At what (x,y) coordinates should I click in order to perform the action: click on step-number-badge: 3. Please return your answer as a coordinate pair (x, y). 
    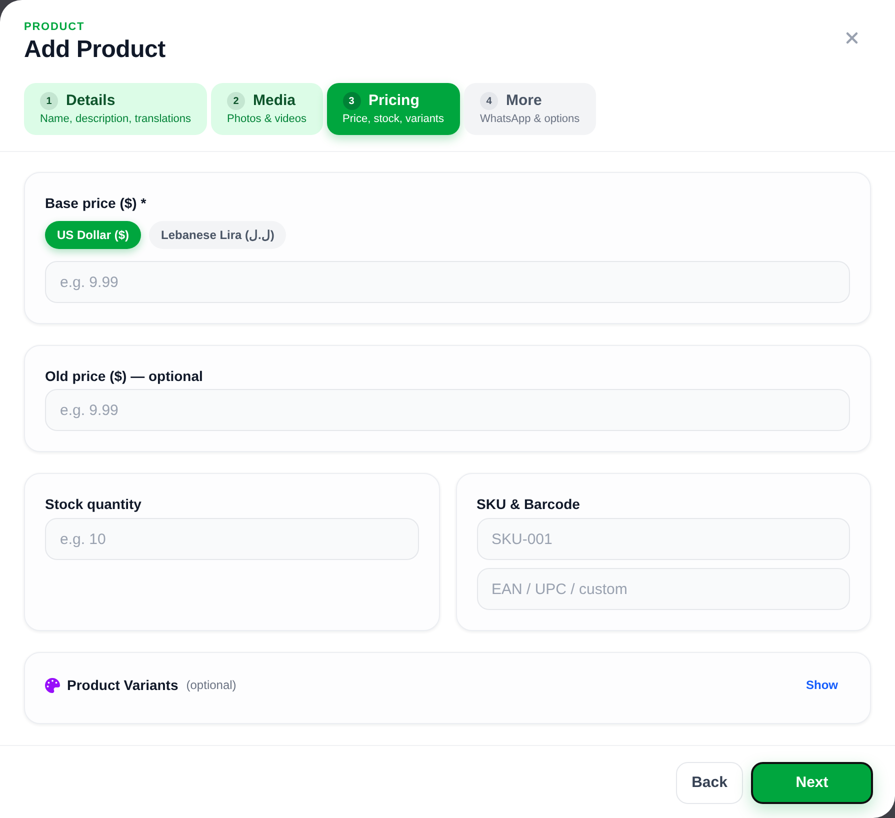
    Looking at the image, I should click on (351, 101).